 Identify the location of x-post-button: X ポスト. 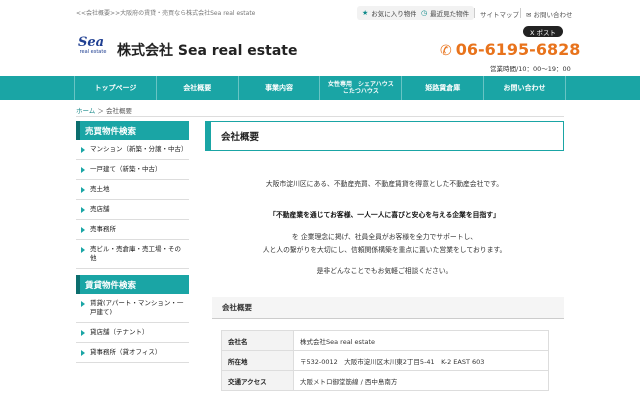
(543, 31).